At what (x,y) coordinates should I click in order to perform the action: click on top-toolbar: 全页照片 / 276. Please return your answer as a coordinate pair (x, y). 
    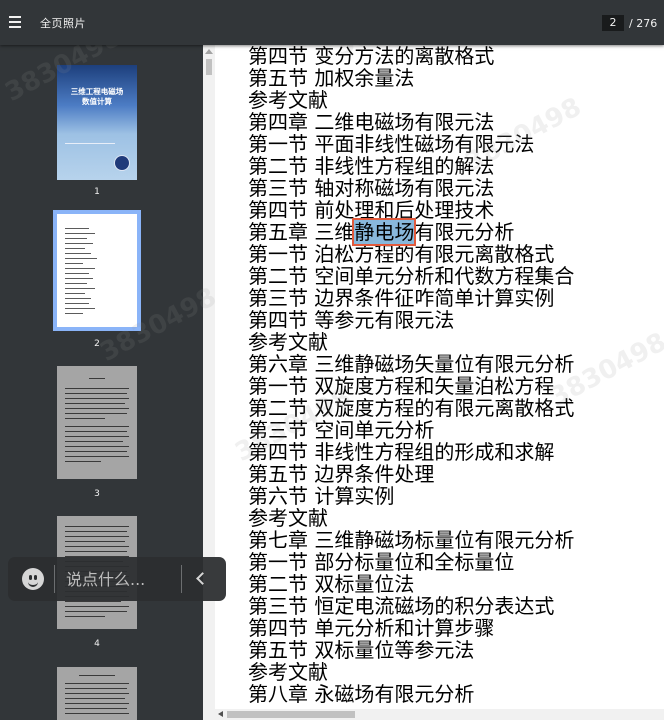
    Looking at the image, I should click on (332, 22).